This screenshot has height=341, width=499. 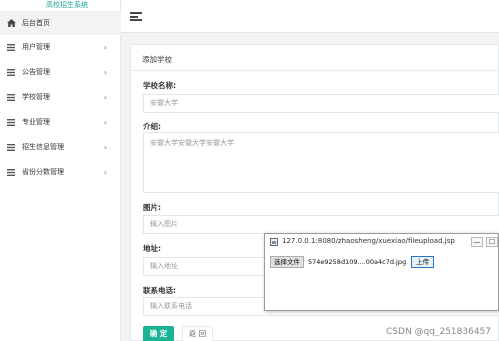 I want to click on sidebar-item-admissions: 招生信息管理 ›, so click(x=60, y=147).